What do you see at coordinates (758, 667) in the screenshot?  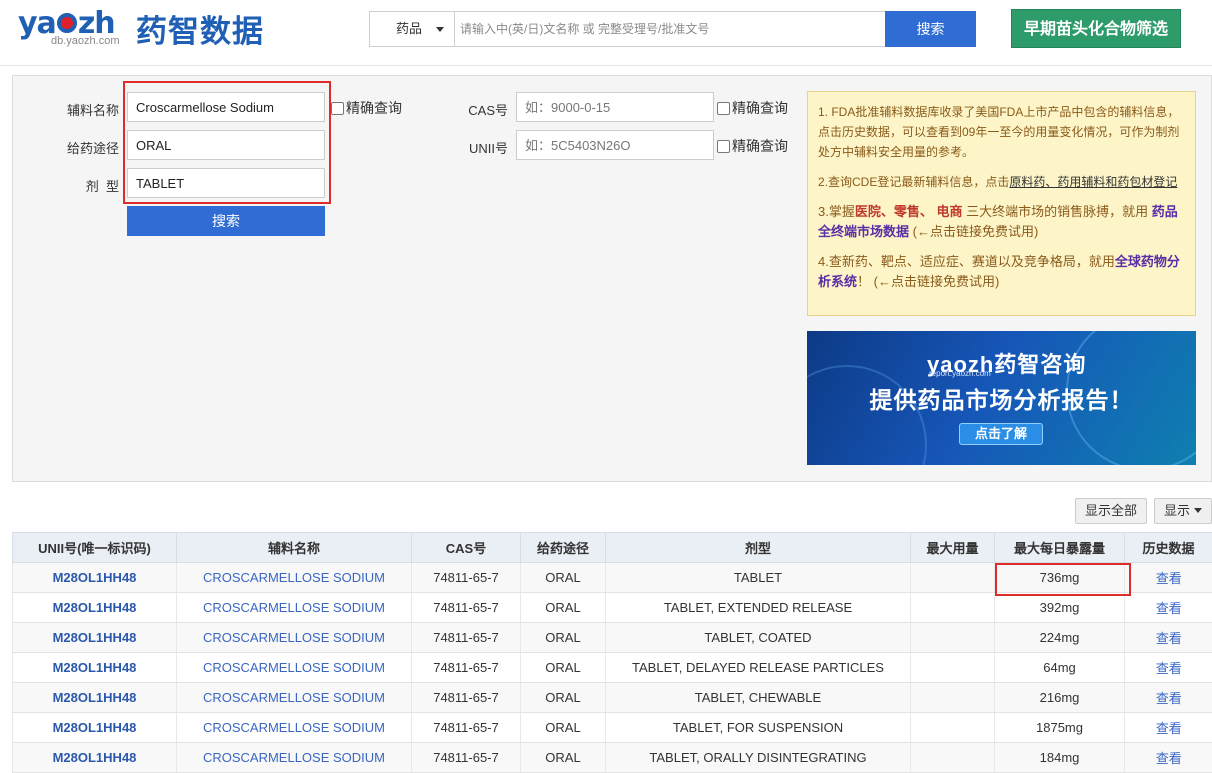 I see `form-cell: TABLET, DELAYED RELEASE PARTICLES` at bounding box center [758, 667].